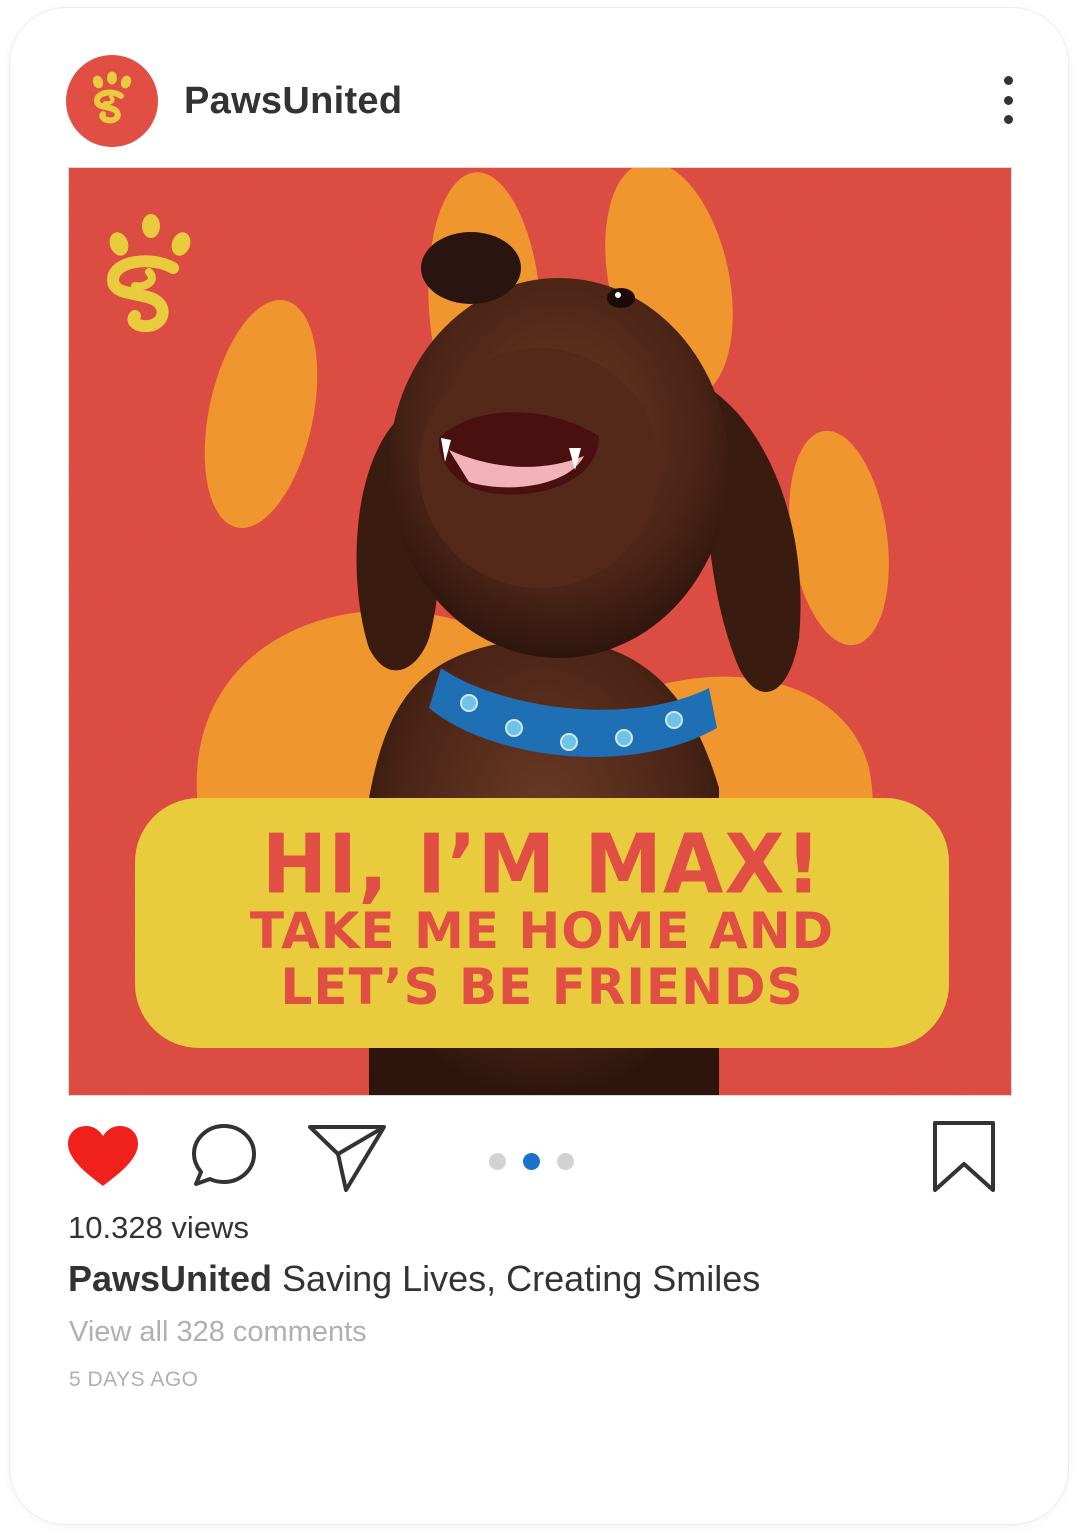  Describe the element at coordinates (293, 101) in the screenshot. I see `header-username: PawsUnited` at that location.